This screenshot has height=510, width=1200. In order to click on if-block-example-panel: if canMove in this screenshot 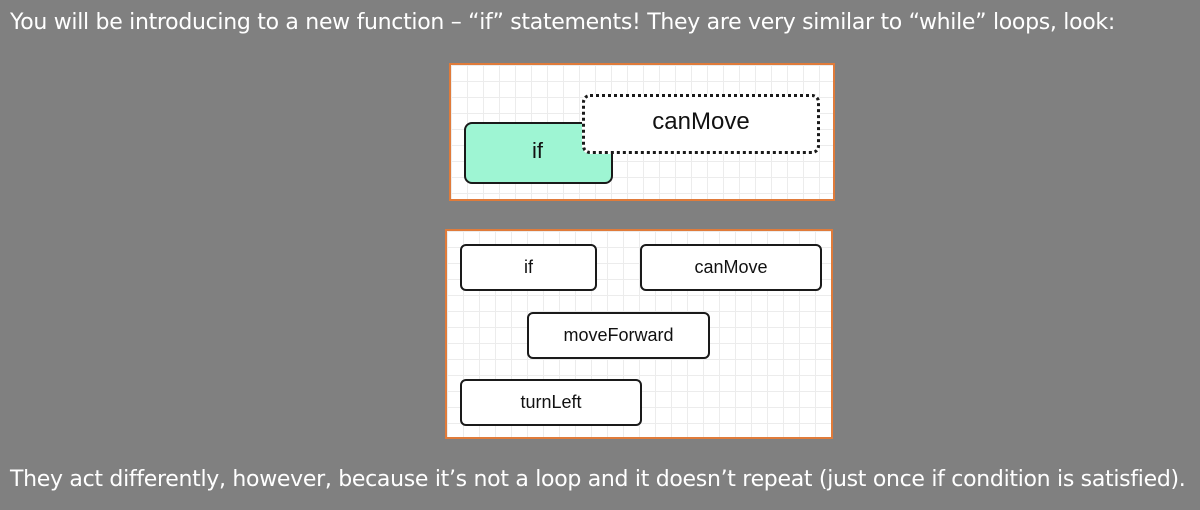, I will do `click(642, 132)`.